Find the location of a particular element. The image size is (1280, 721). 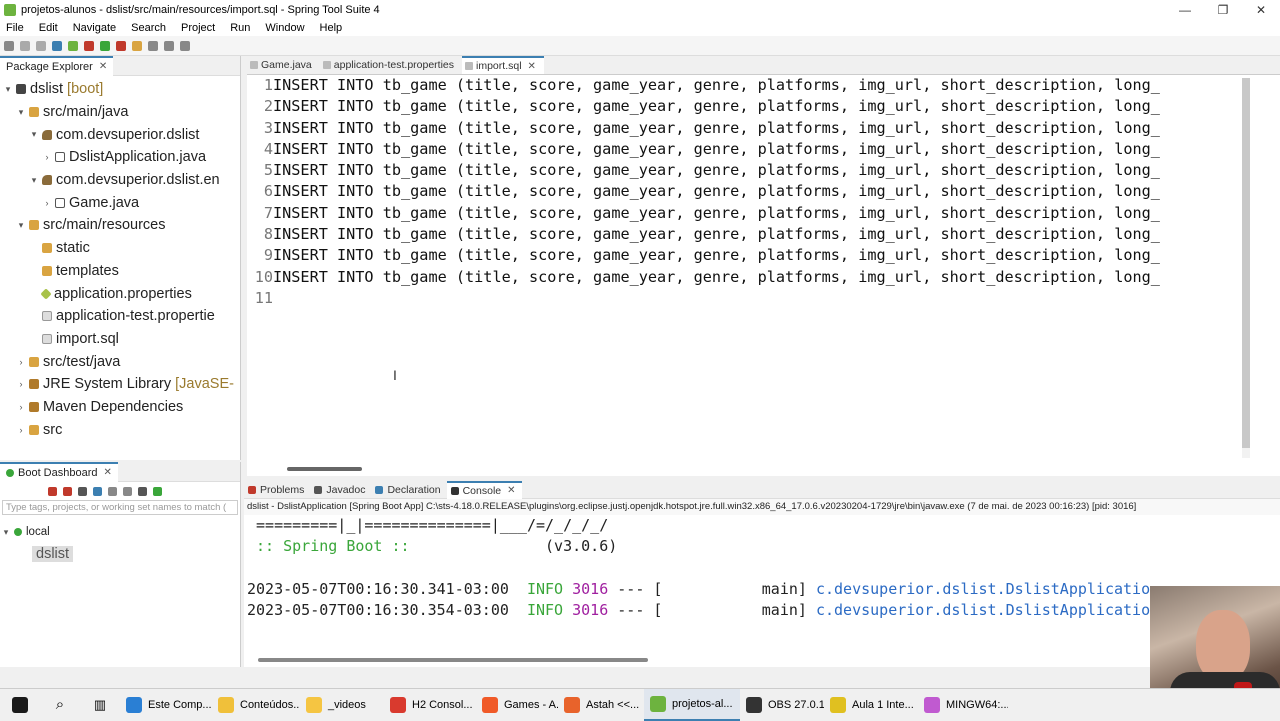

menu-search: Search is located at coordinates (148, 28).